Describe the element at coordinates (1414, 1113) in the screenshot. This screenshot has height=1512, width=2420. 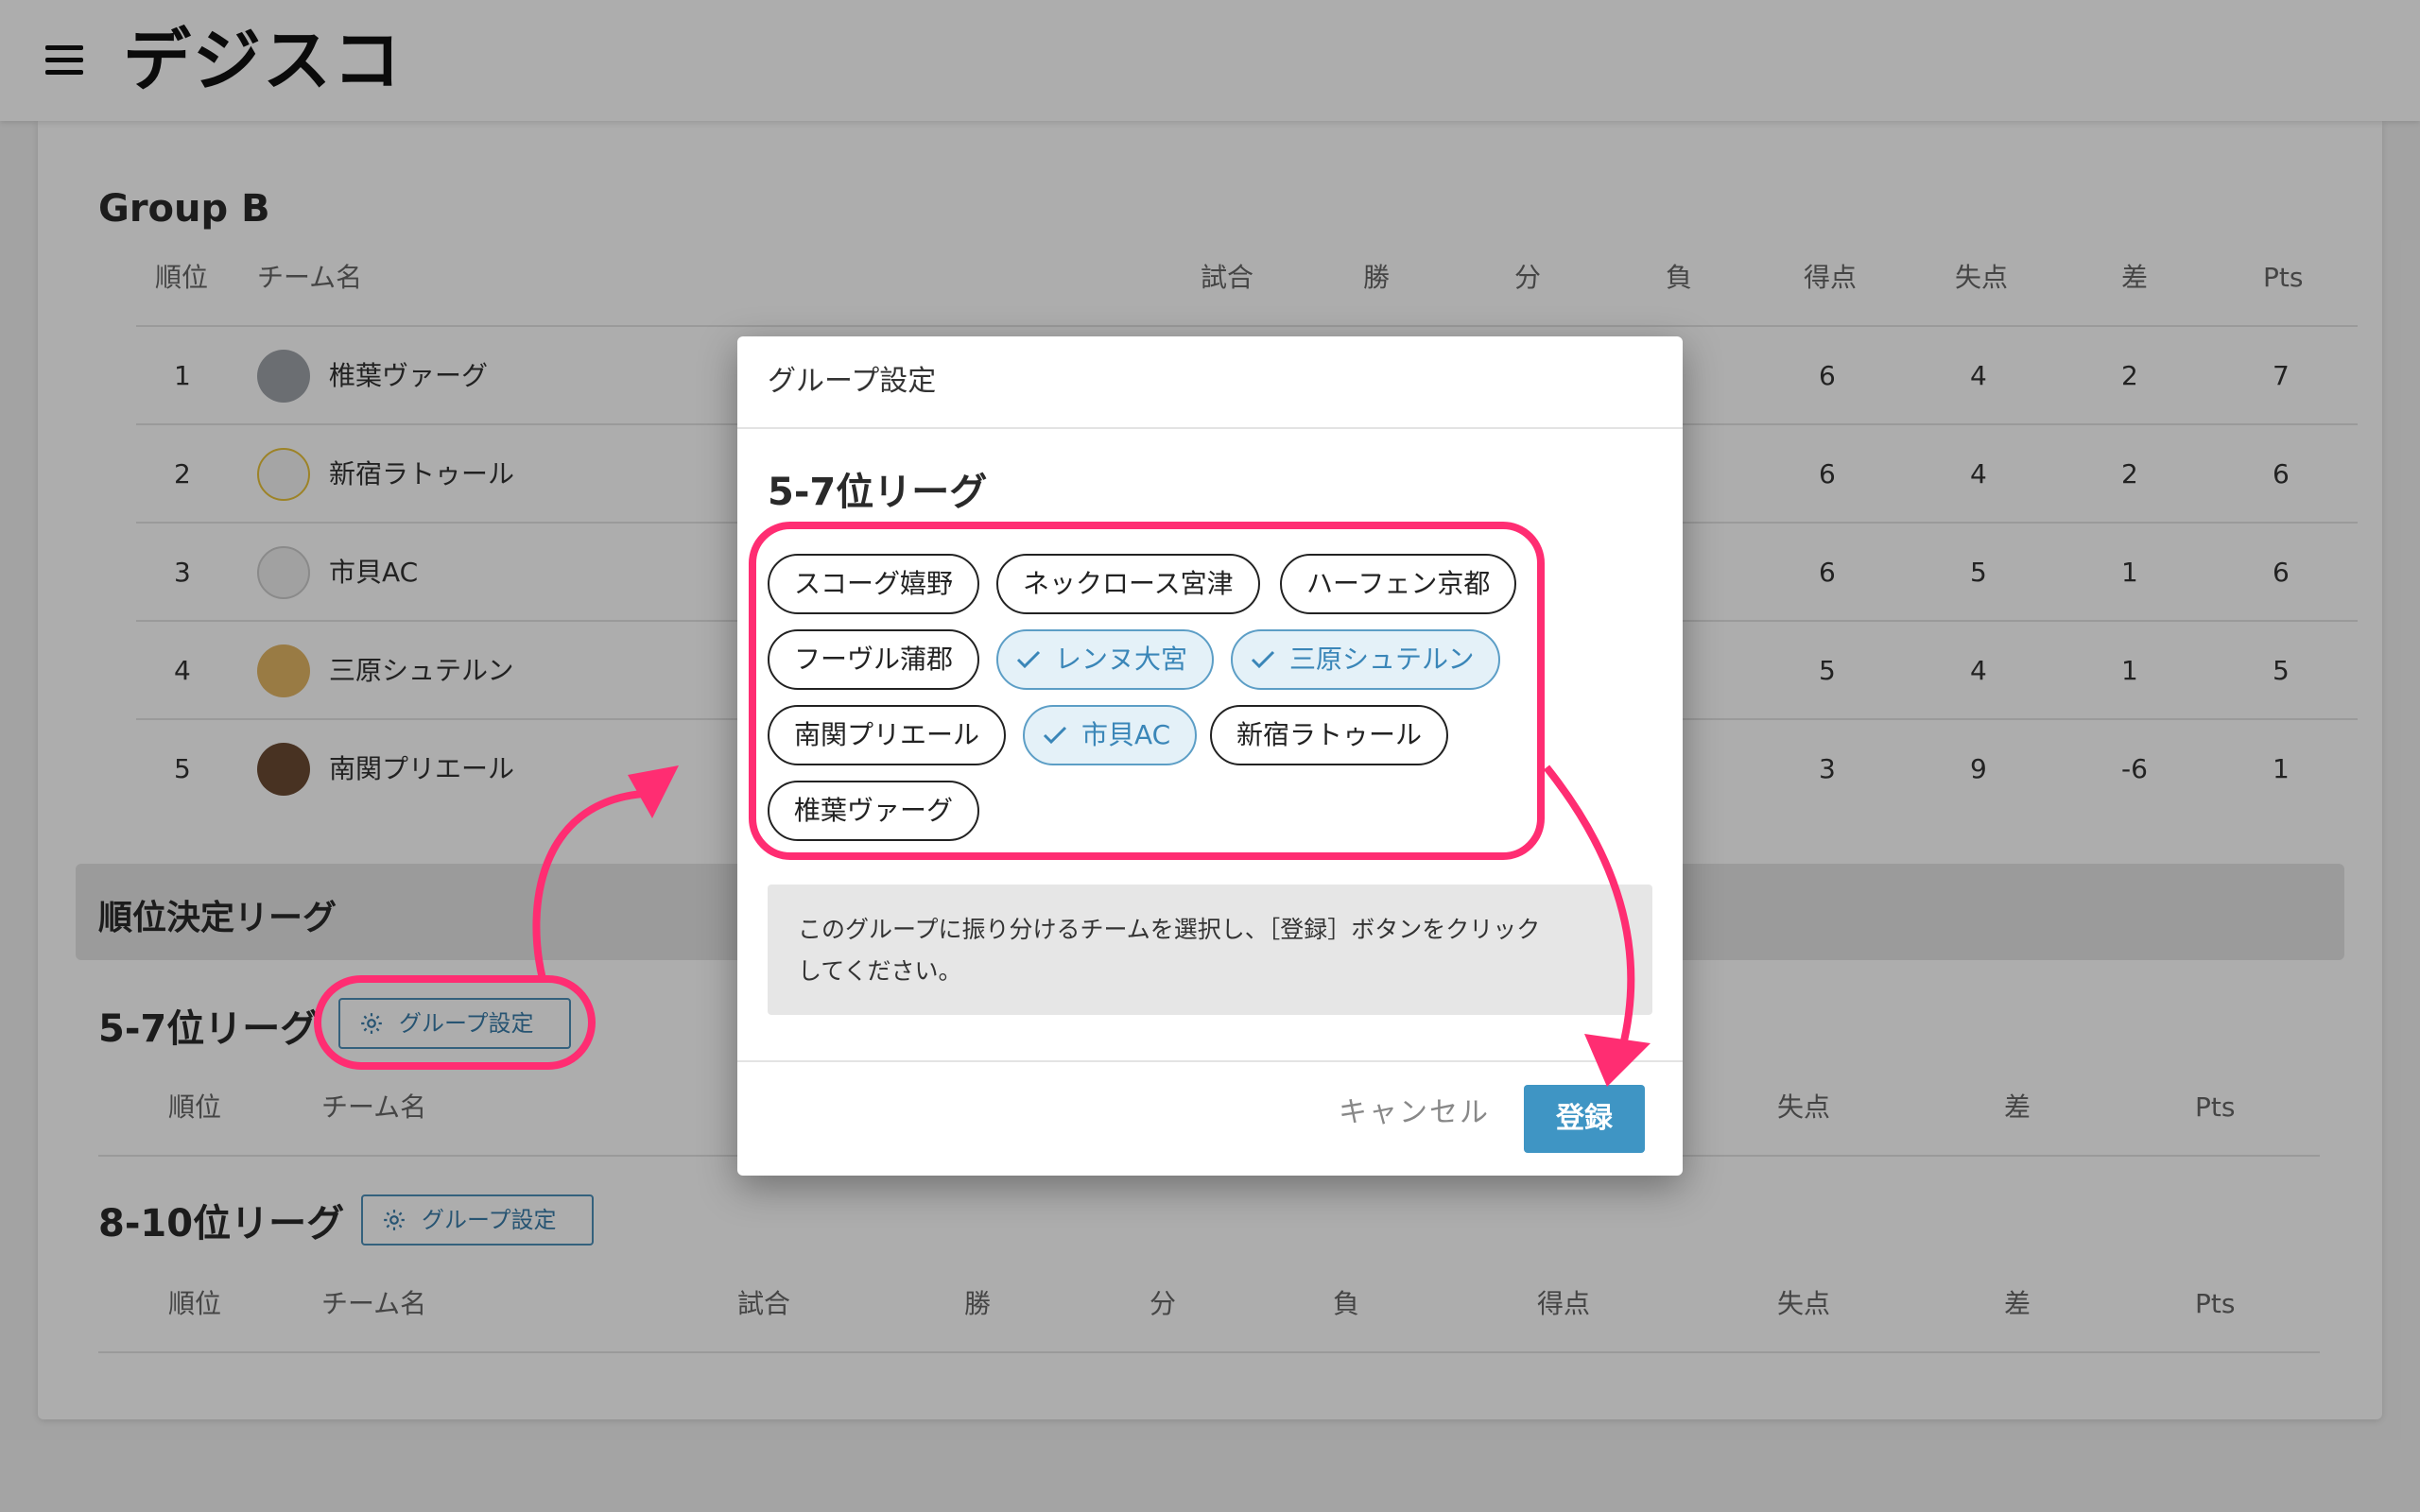
I see `cancel-button: キャンセル` at that location.